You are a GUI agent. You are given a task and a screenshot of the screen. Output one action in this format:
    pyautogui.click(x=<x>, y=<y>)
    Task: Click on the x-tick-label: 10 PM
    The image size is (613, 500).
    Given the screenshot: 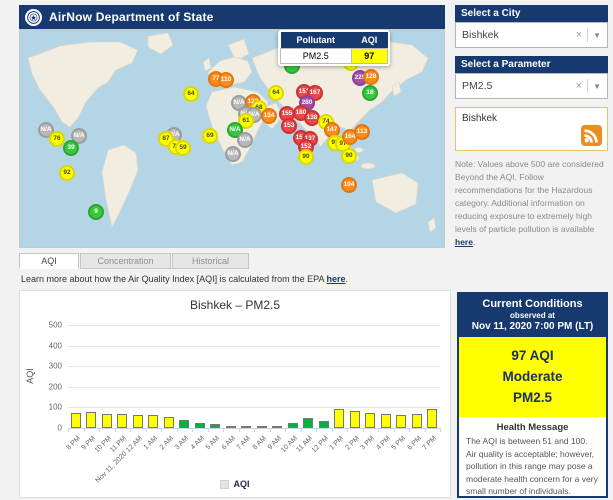 What is the action you would take?
    pyautogui.click(x=103, y=445)
    